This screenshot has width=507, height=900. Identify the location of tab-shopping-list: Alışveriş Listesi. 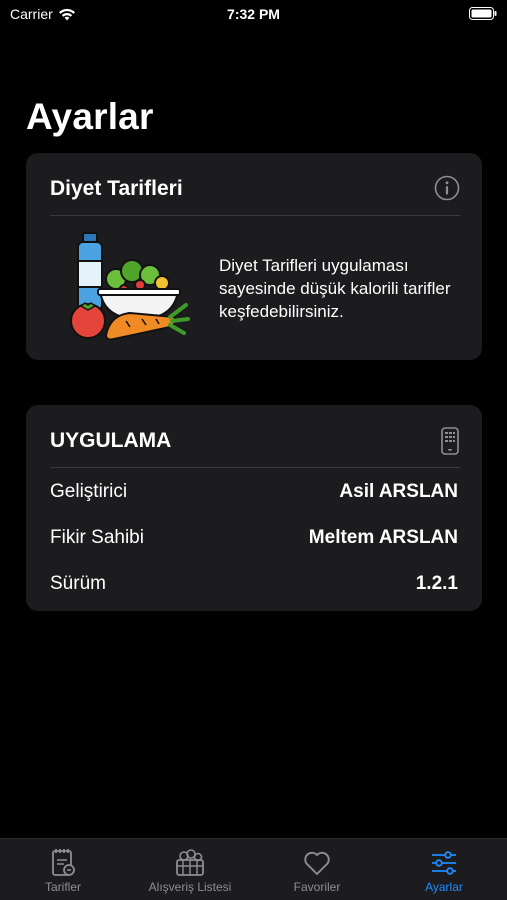
(190, 869).